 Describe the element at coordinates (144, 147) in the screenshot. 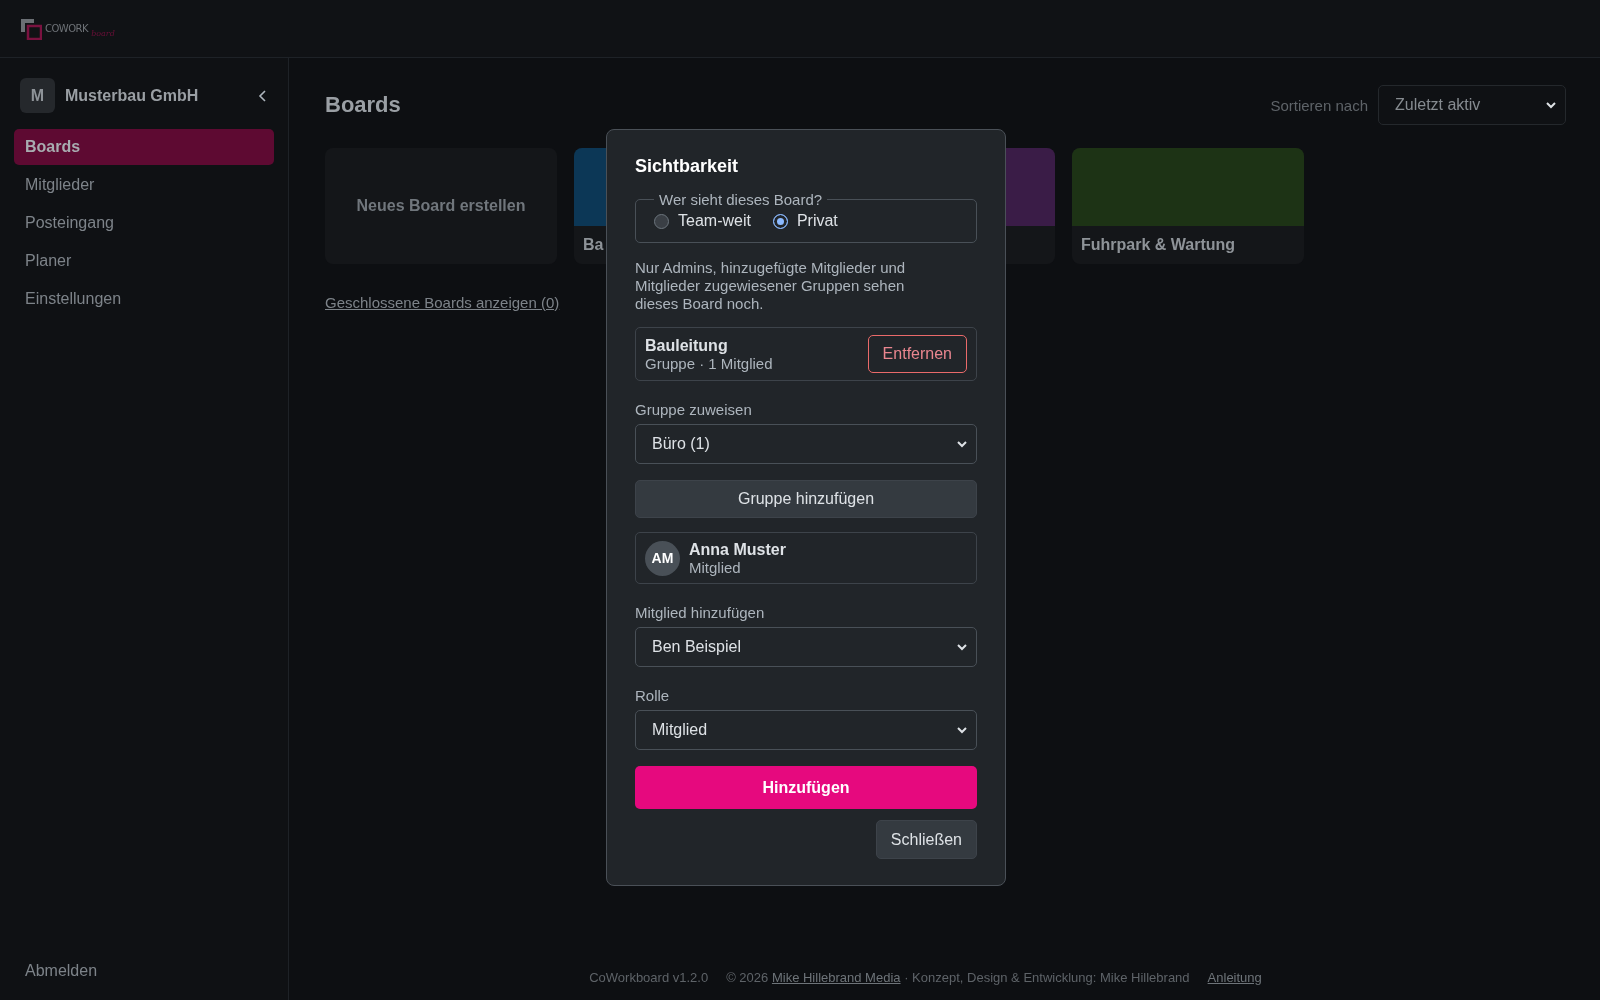

I see `nav-item: Boards` at that location.